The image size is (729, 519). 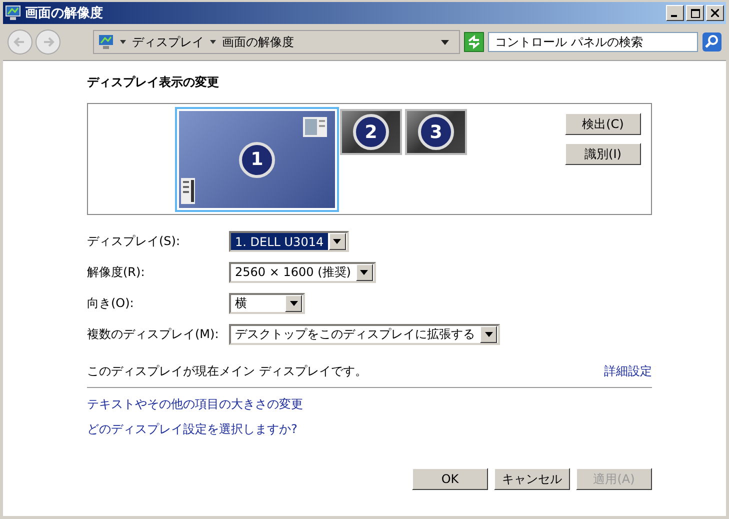 I want to click on breadcrumb-item: ディスプレイ, so click(x=168, y=42).